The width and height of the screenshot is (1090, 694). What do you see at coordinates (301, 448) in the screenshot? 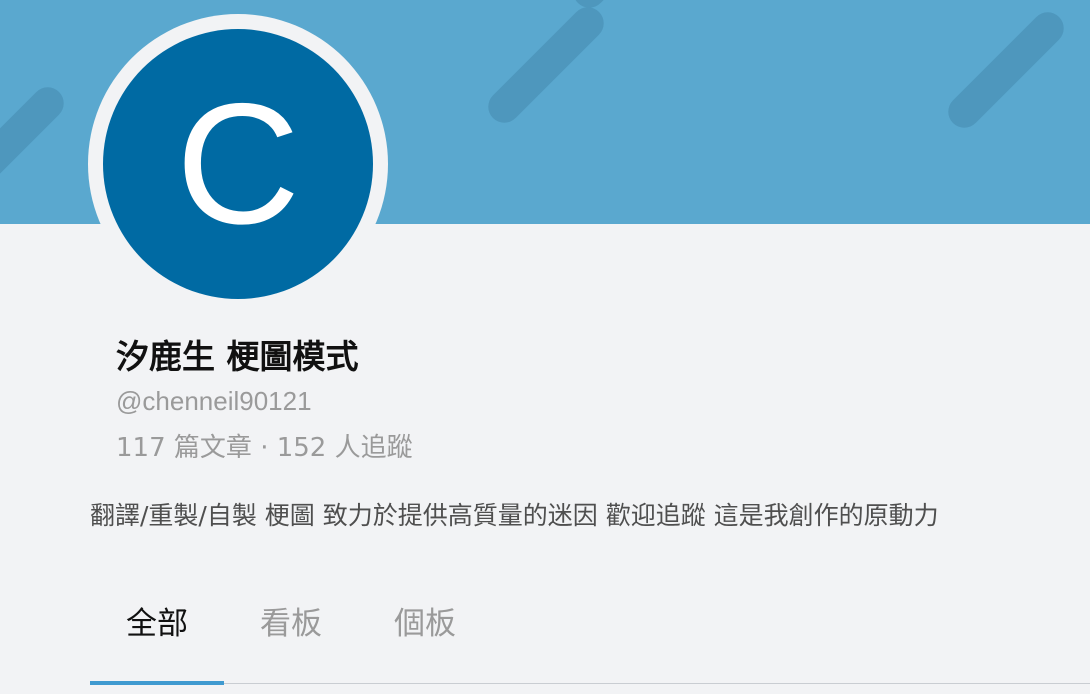
I see `followers-count: 152` at bounding box center [301, 448].